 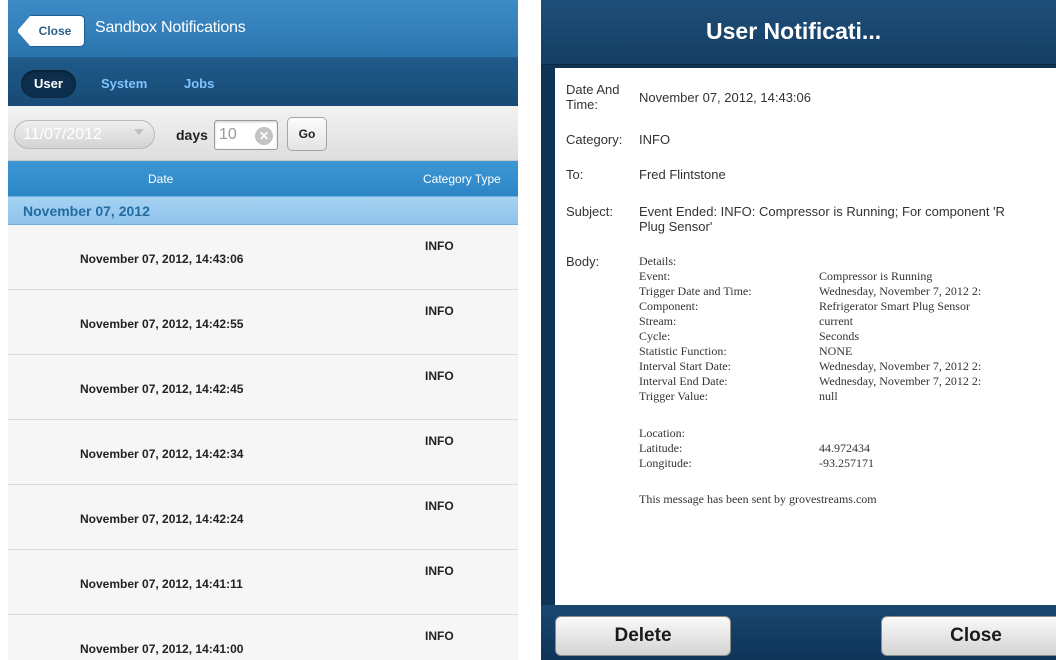 I want to click on column-header: Date Category Type, so click(x=263, y=178).